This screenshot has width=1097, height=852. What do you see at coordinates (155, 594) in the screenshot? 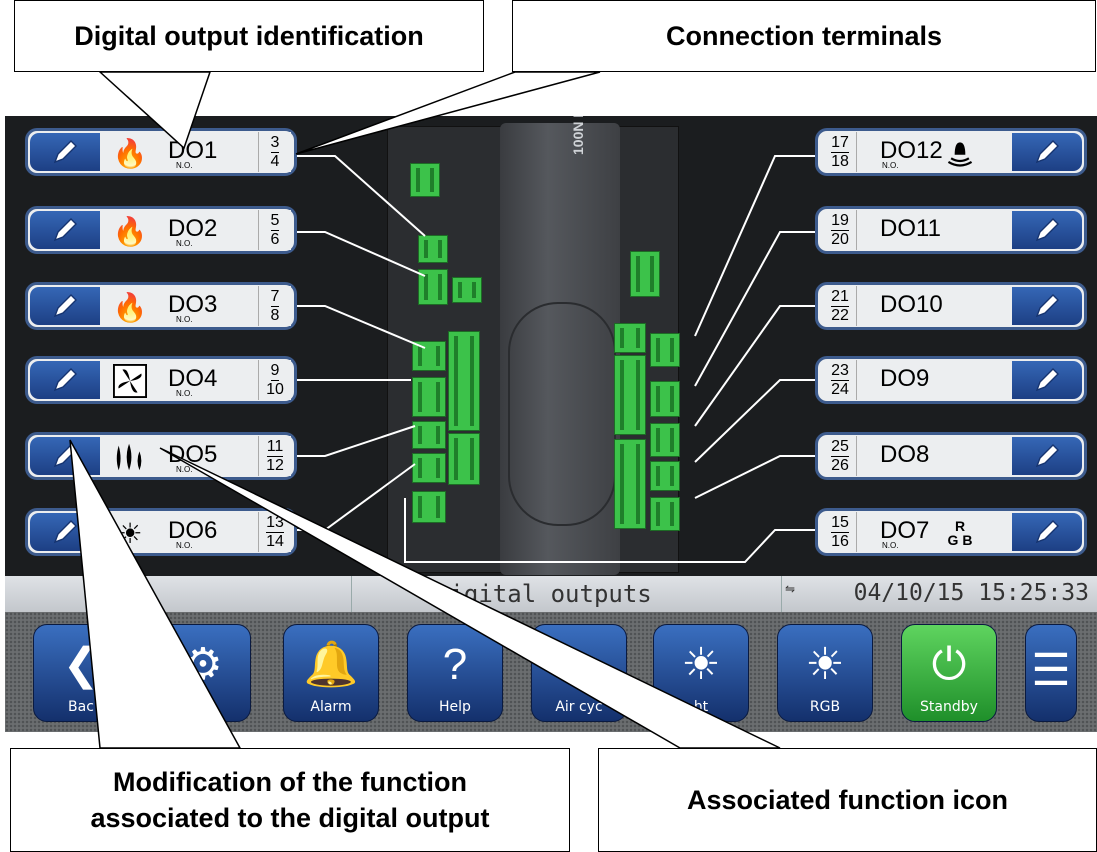
I see `leader-modification` at bounding box center [155, 594].